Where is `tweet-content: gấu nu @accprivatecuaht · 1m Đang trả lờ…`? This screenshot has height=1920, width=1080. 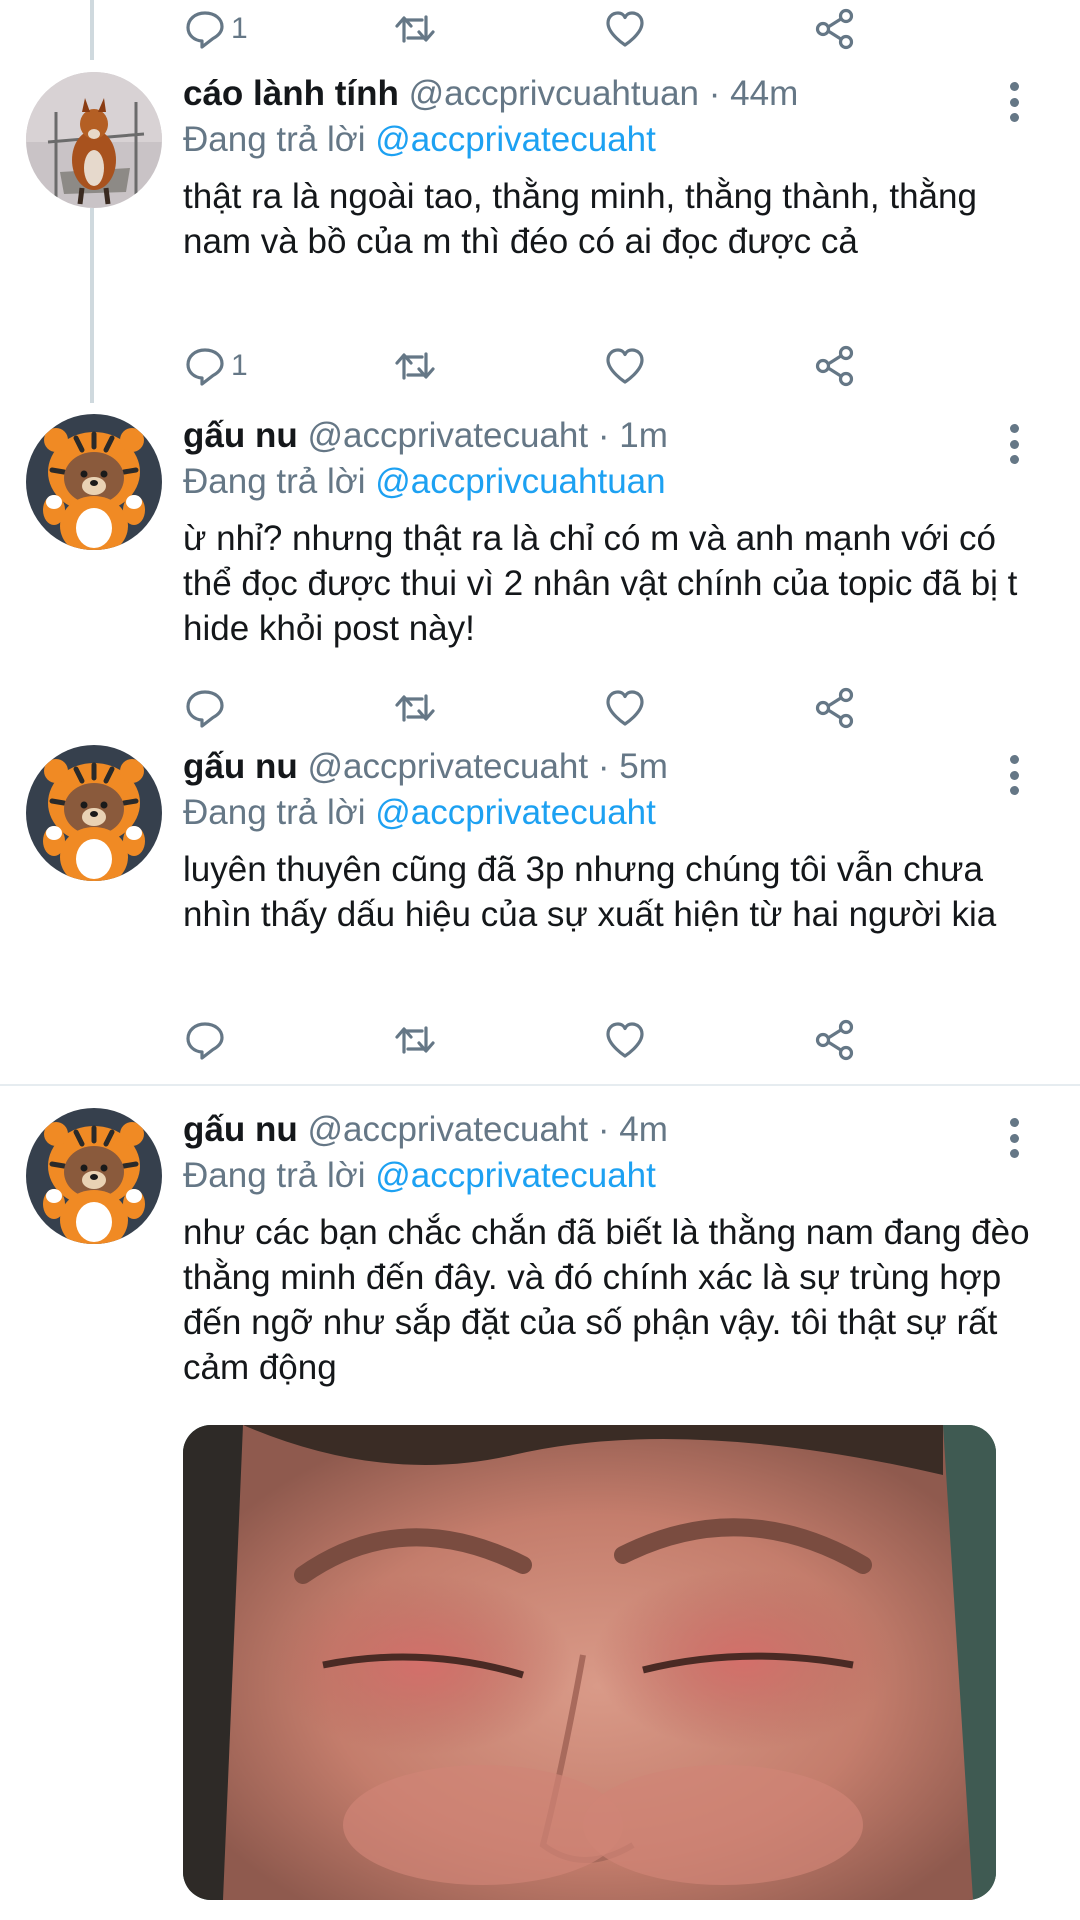 tweet-content: gấu nu @accprivatecuaht · 1m Đang trả lờ… is located at coordinates (611, 532).